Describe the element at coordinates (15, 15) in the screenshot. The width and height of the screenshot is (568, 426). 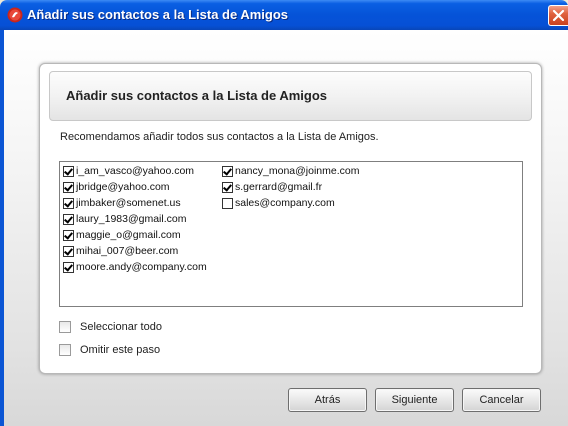
I see `app-logo-icon` at that location.